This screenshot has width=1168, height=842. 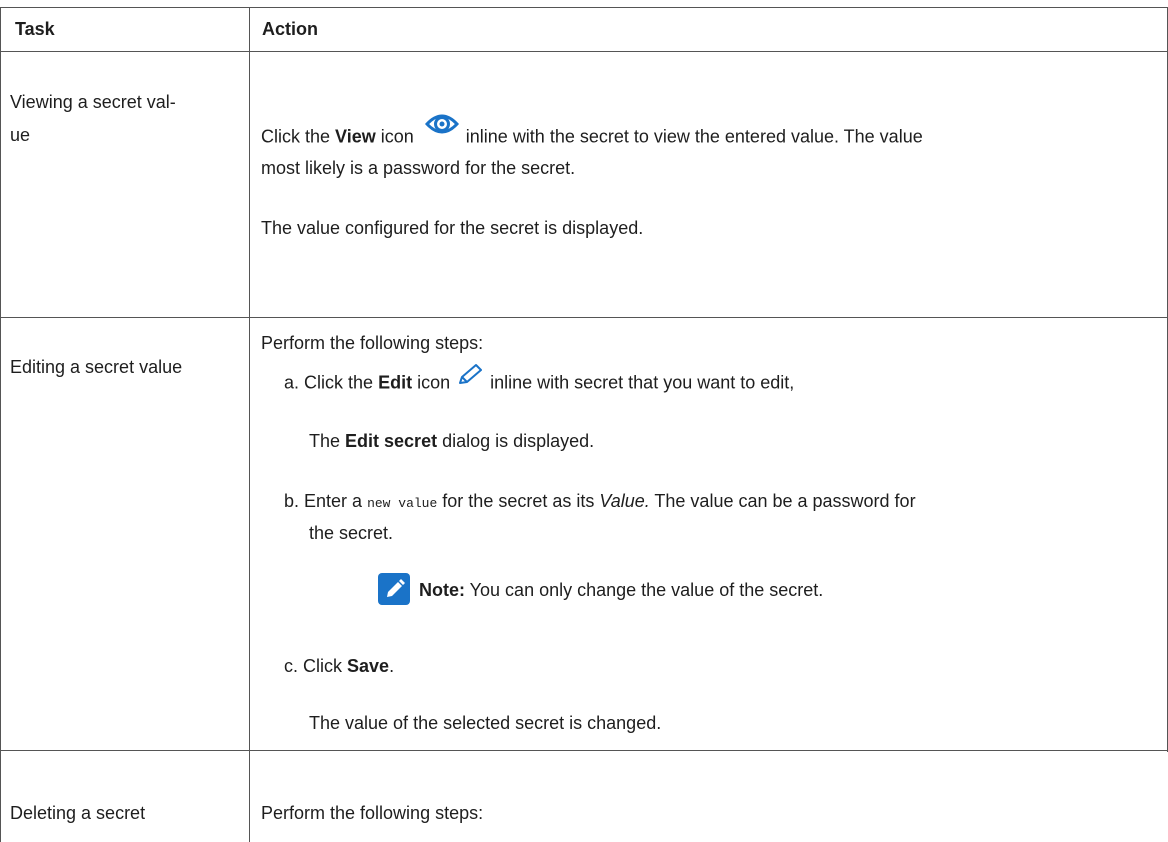 What do you see at coordinates (584, 750) in the screenshot?
I see `table-border-row2-bottom` at bounding box center [584, 750].